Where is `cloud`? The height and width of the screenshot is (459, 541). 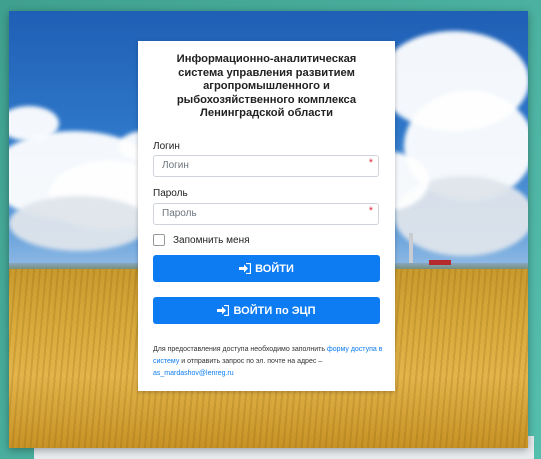 cloud is located at coordinates (79, 223).